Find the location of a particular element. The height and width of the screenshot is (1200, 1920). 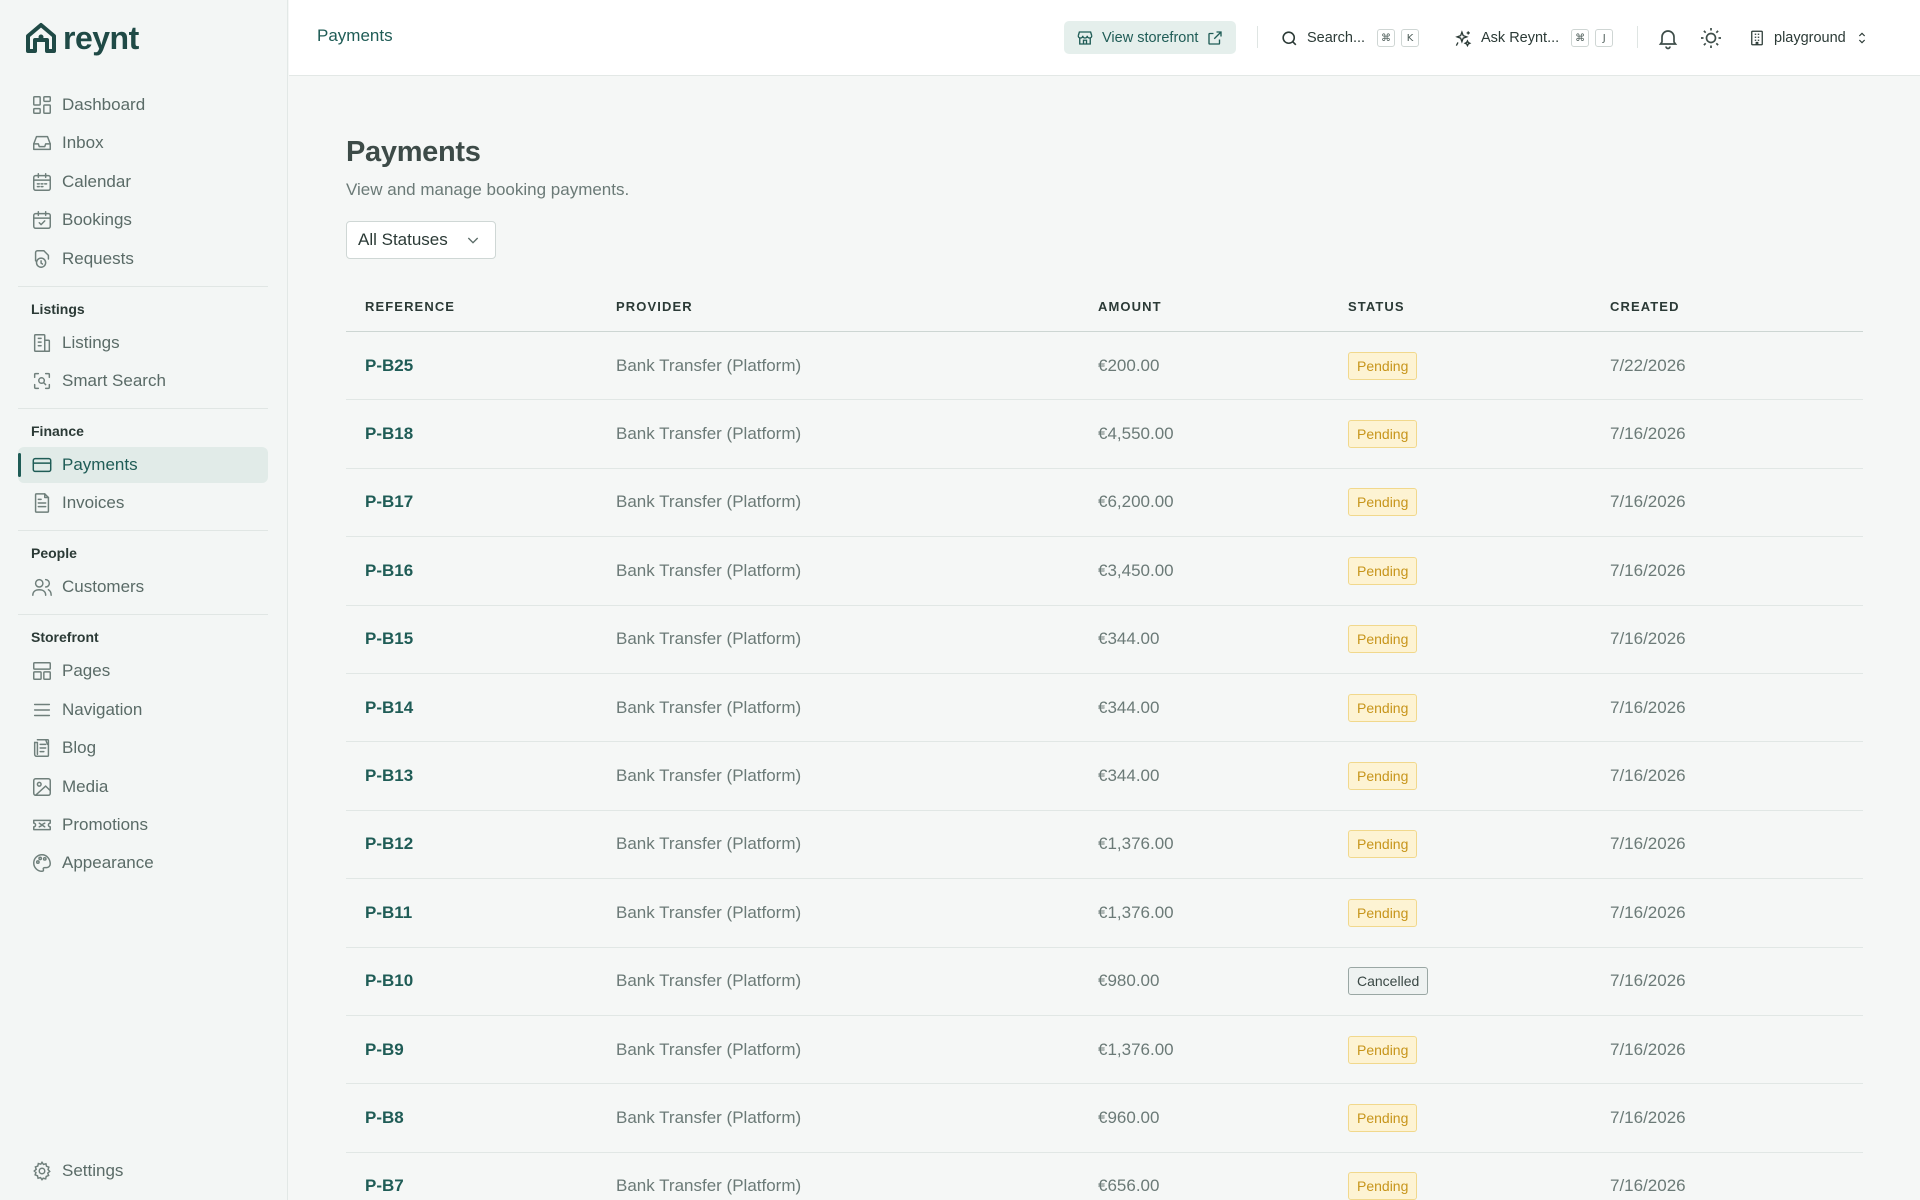

sidebar-item-promotions: Promotions is located at coordinates (143, 825).